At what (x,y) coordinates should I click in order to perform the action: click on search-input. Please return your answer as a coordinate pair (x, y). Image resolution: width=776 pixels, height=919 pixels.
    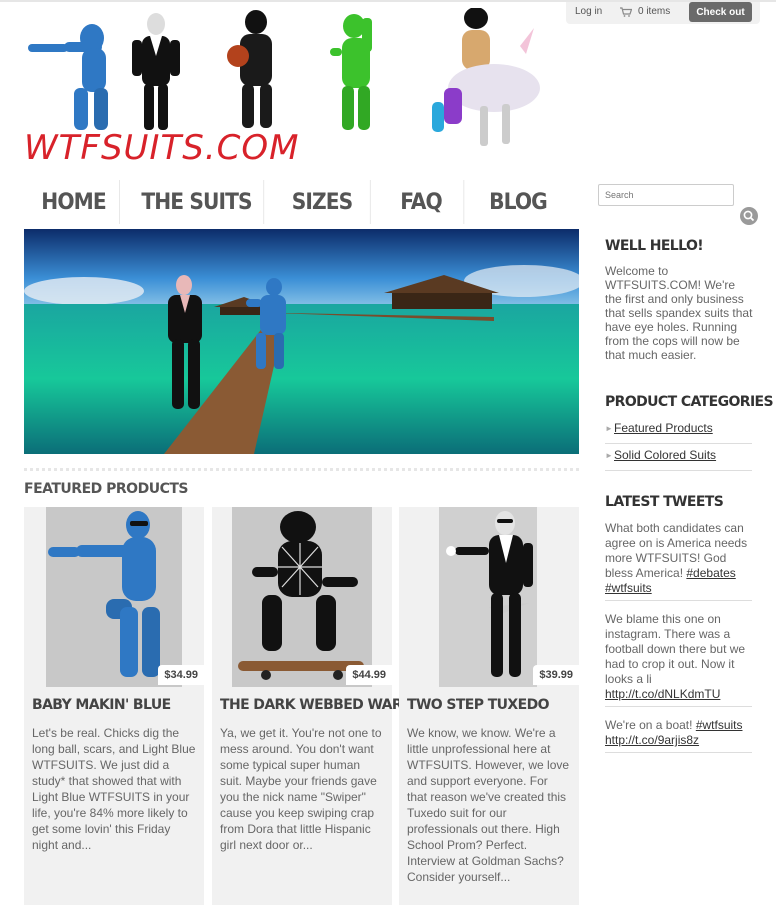
    Looking at the image, I should click on (666, 195).